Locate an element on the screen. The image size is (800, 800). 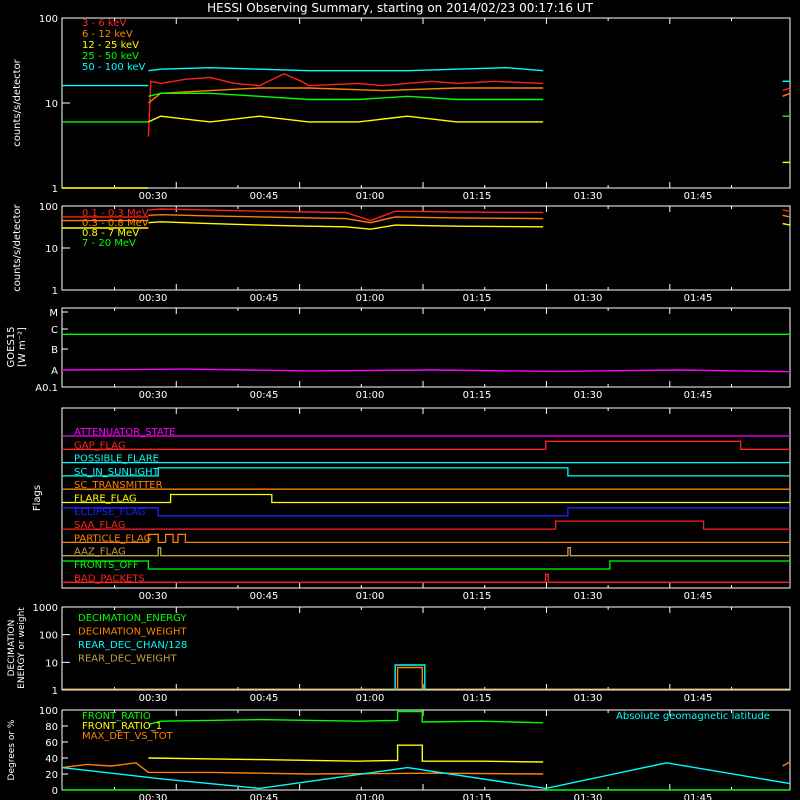
series-4-line is located at coordinates (346, 69).